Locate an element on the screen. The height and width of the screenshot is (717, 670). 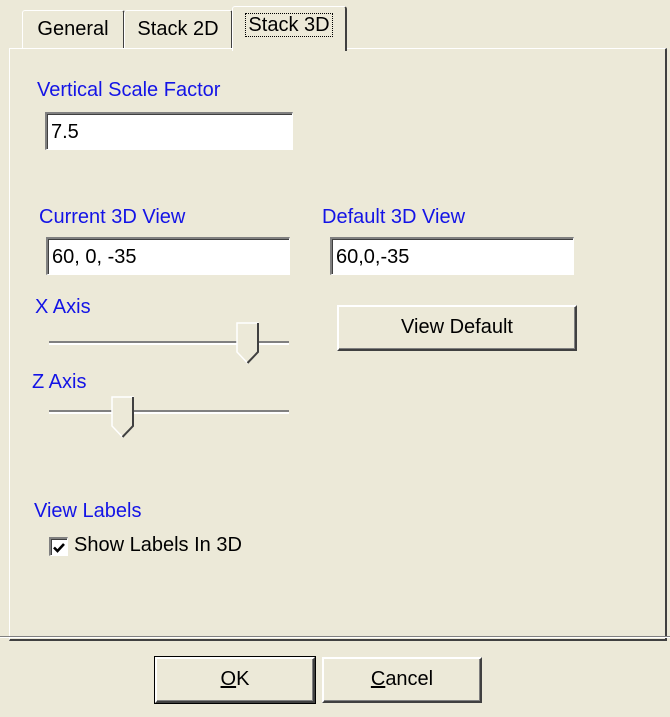
vertical-scale-factor-input: 7.5 is located at coordinates (169, 131).